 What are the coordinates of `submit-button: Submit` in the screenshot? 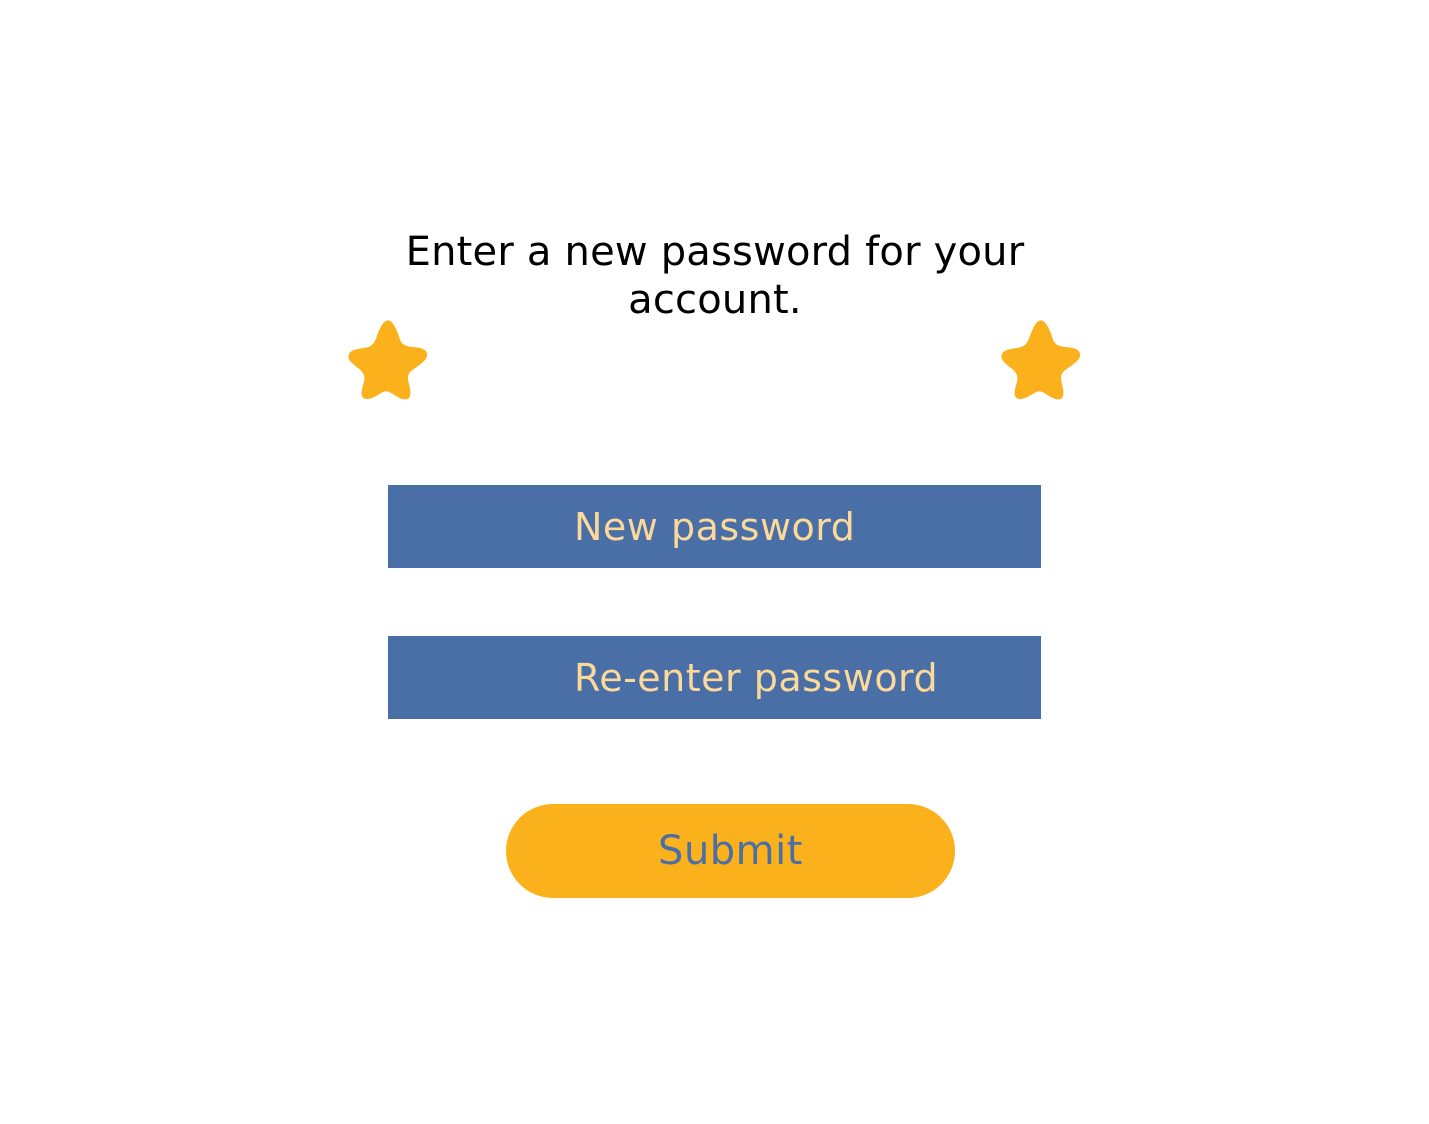 It's located at (730, 851).